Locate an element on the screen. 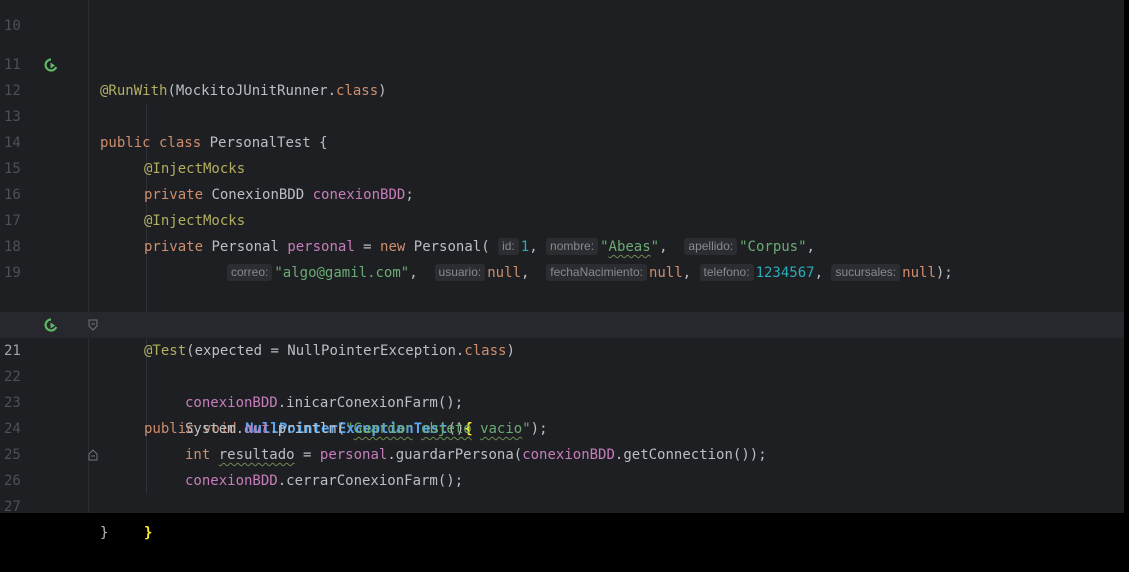 This screenshot has height=572, width=1129. code-line: 11 @RunWith(MockitoJUnitRunner.class) is located at coordinates (562, 62).